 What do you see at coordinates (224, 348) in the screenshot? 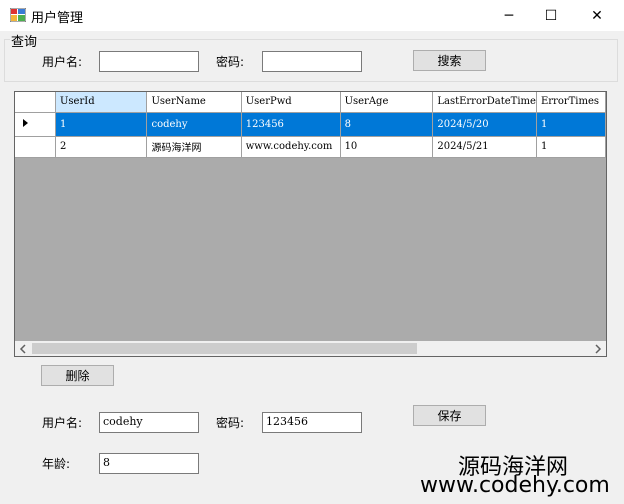
I see `scrollbar-thumb` at bounding box center [224, 348].